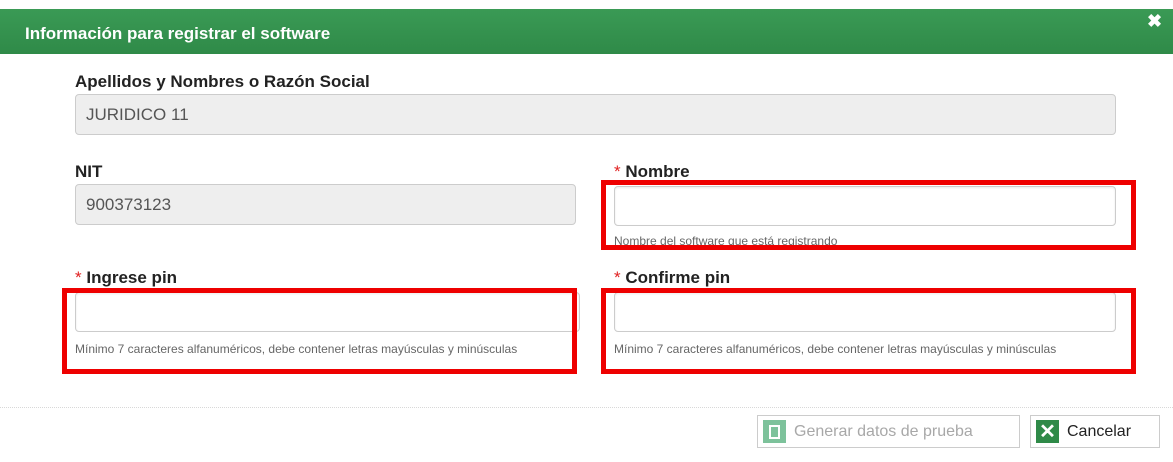 This screenshot has width=1173, height=462. What do you see at coordinates (678, 277) in the screenshot?
I see `confirme-pin-label-text: Confirme pin` at bounding box center [678, 277].